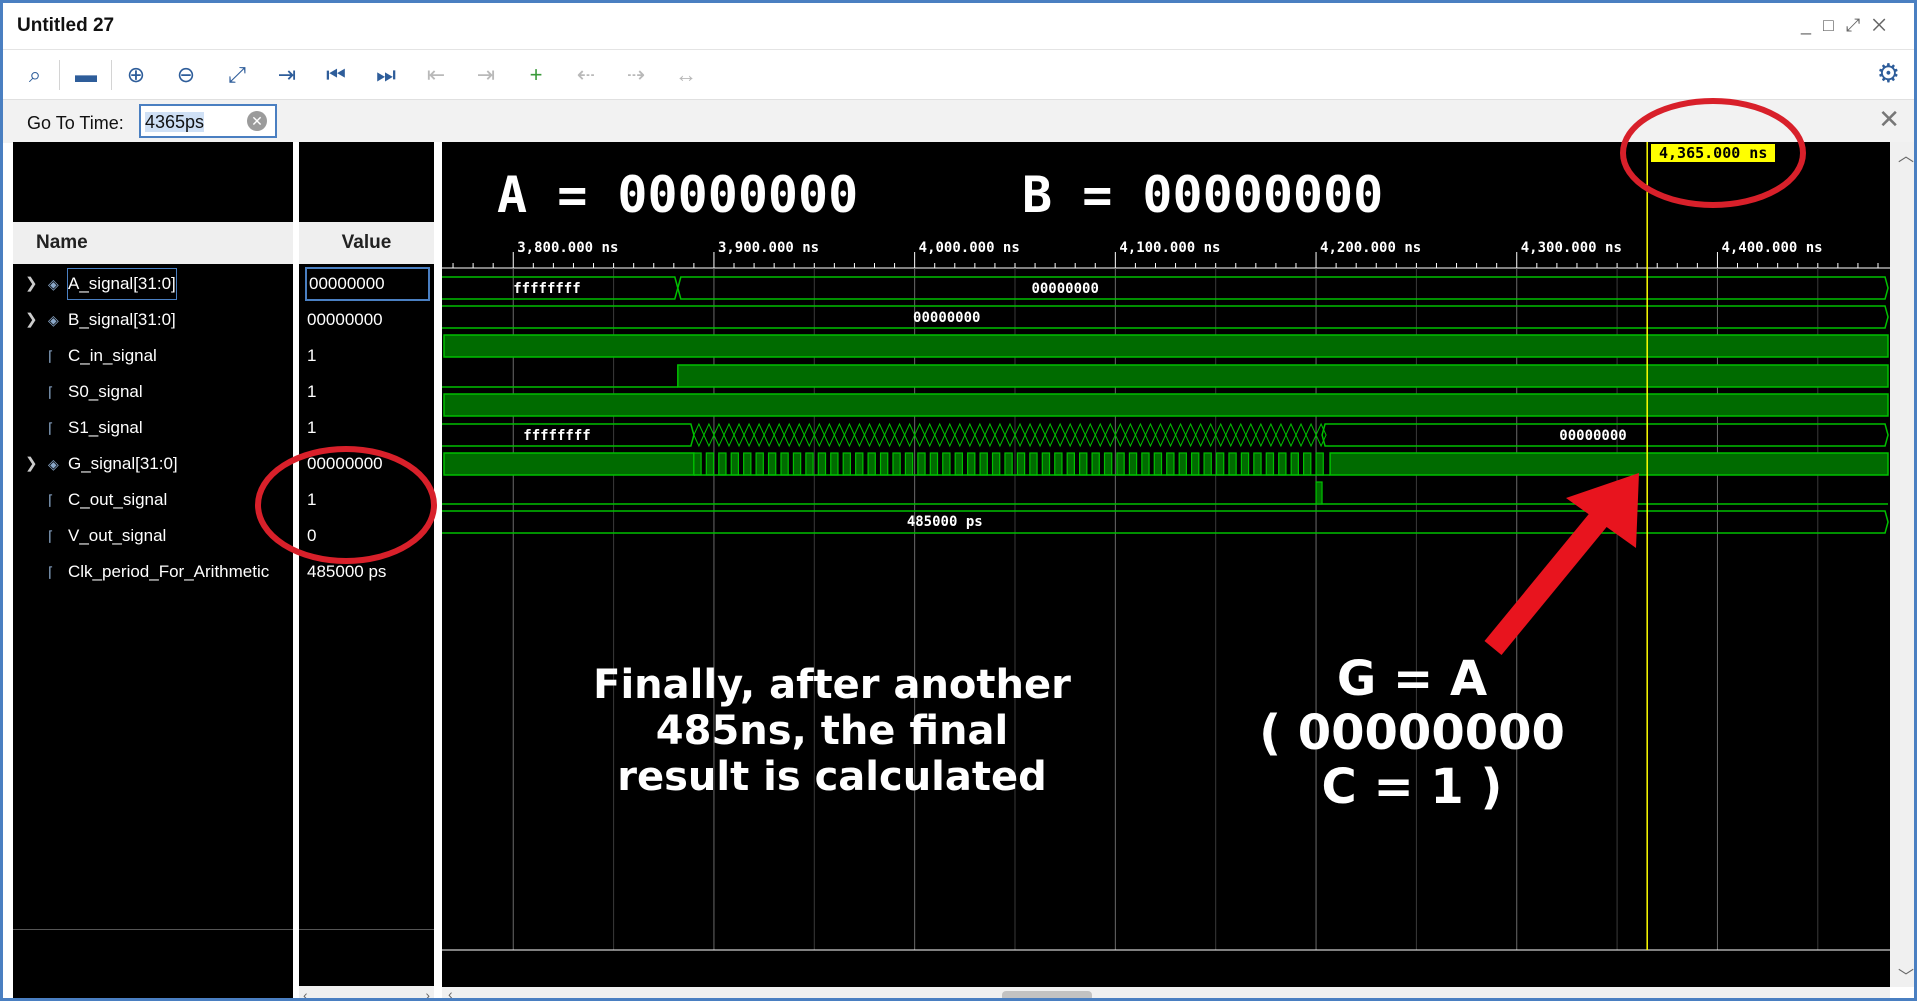 The height and width of the screenshot is (1001, 1917). I want to click on annotation-note-line: result is calculated, so click(832, 777).